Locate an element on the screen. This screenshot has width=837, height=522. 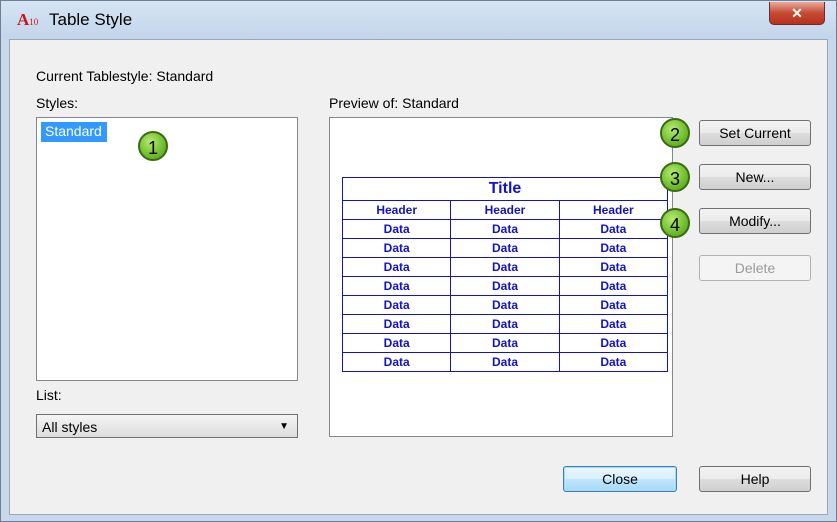
delete-button: Delete is located at coordinates (755, 268).